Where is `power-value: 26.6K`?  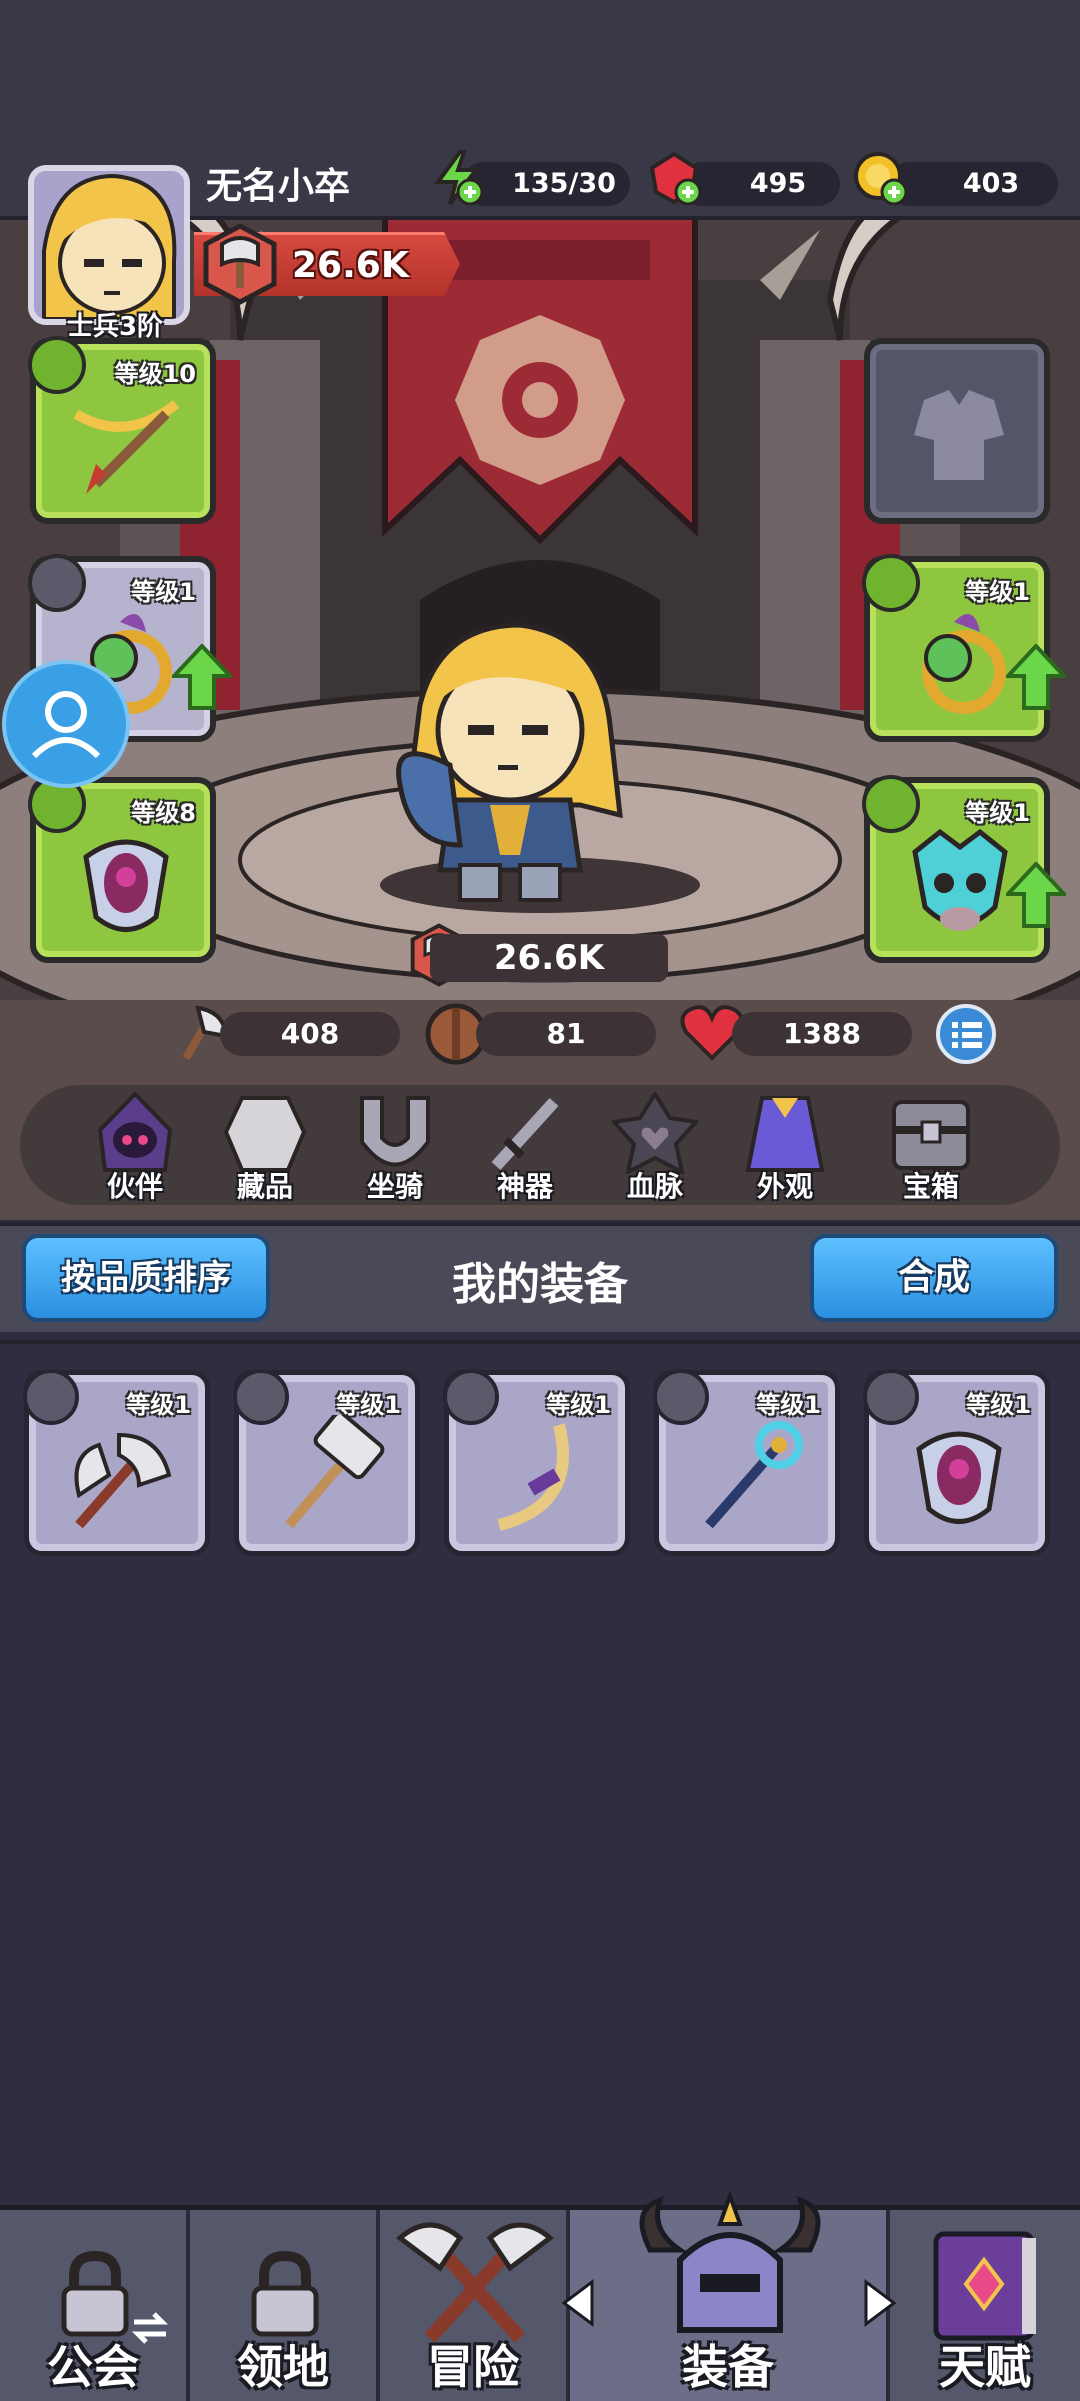 power-value: 26.6K is located at coordinates (350, 265).